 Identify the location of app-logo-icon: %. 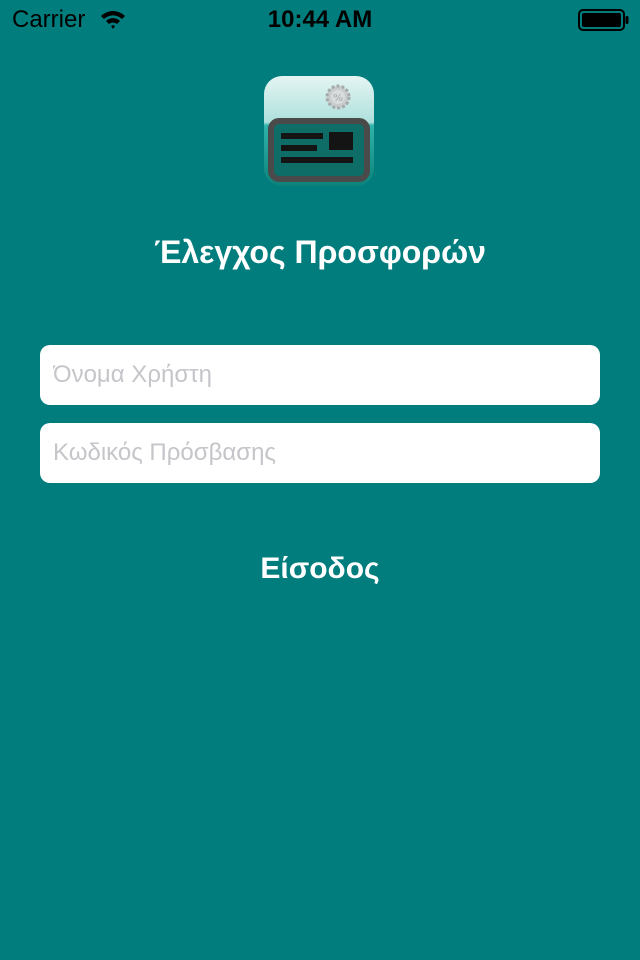
(319, 131).